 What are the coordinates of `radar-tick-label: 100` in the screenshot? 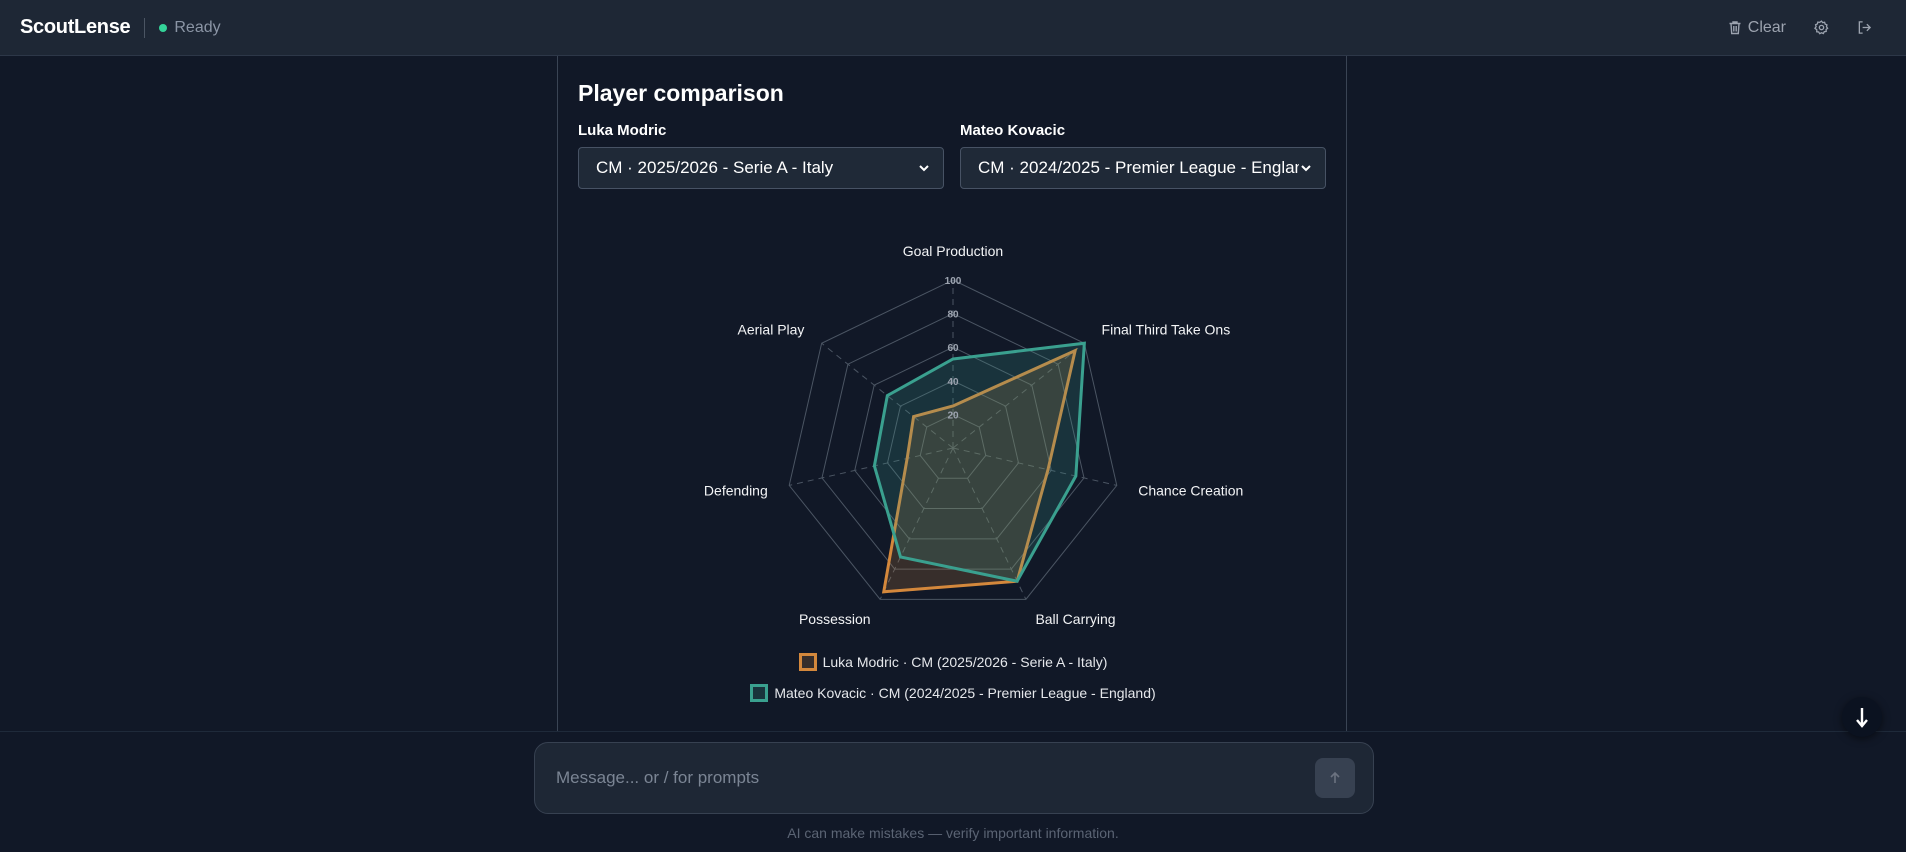 It's located at (953, 281).